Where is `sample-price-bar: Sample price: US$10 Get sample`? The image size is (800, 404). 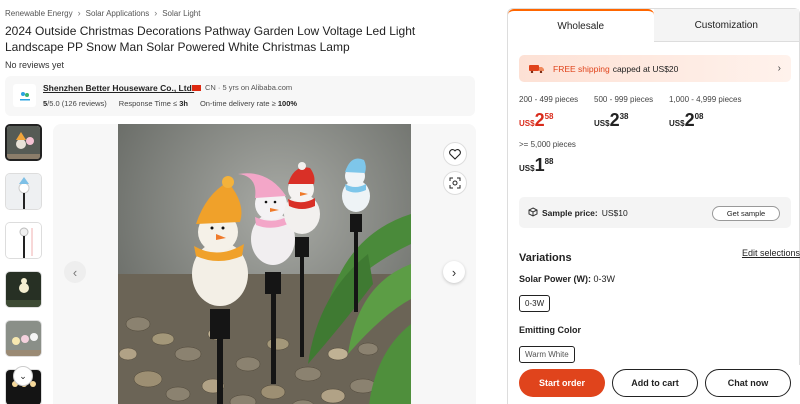
sample-price-bar: Sample price: US$10 Get sample is located at coordinates (655, 212).